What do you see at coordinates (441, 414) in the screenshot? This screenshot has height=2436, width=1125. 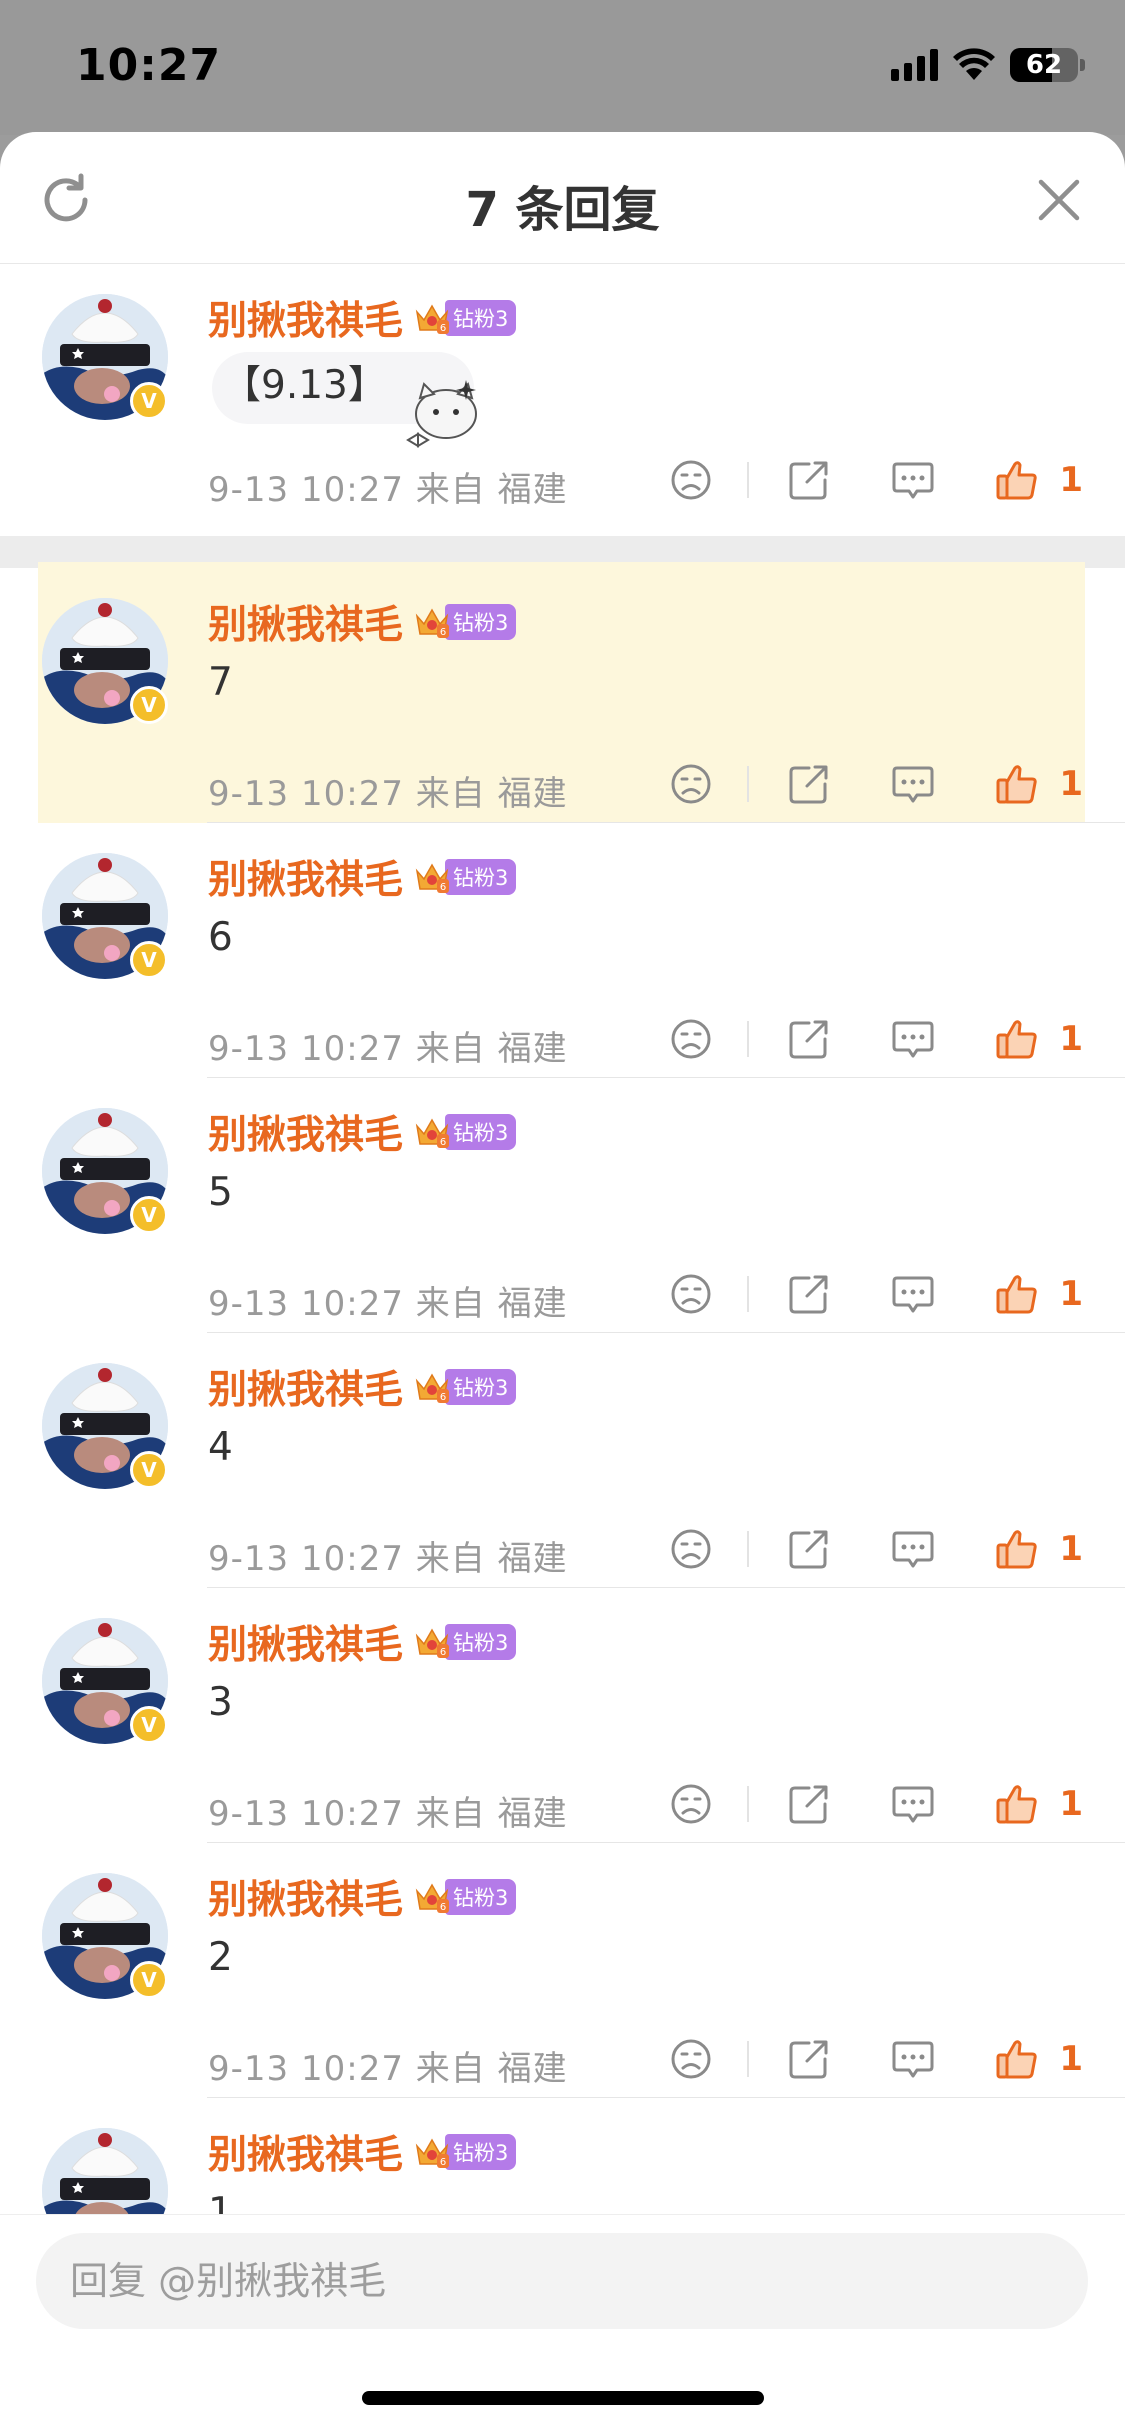 I see `cat-sticker-icon` at bounding box center [441, 414].